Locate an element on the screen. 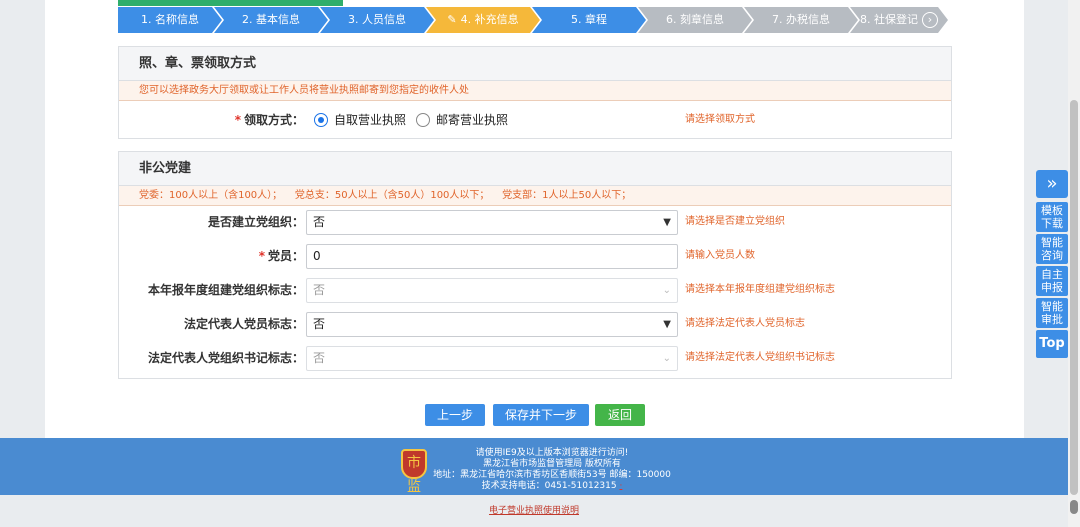 Image resolution: width=1080 pixels, height=527 pixels. emblem-icon: 市监 is located at coordinates (414, 472).